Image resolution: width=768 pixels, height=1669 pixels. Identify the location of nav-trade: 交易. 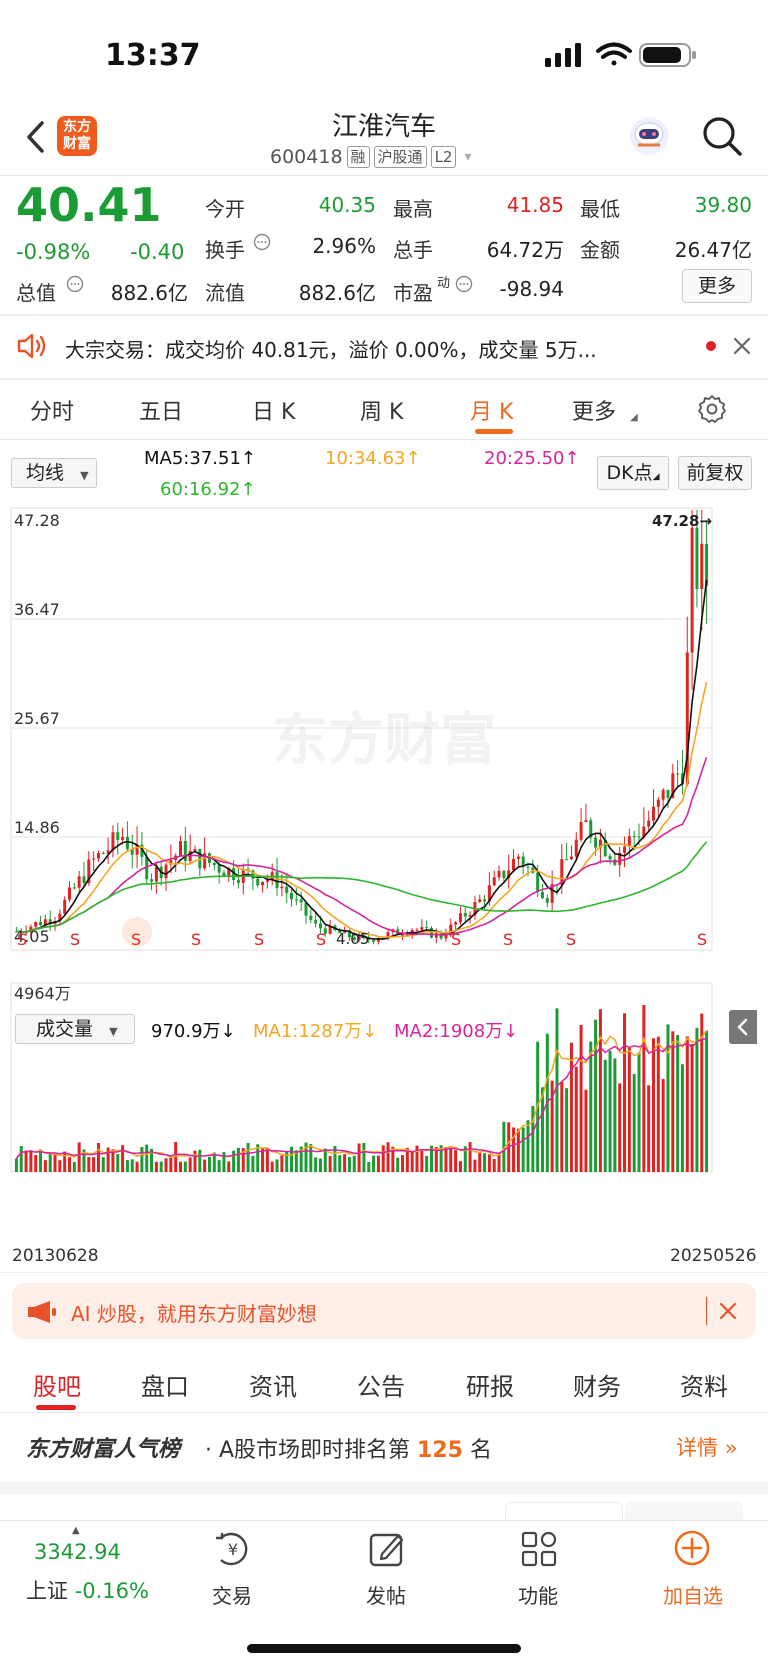
(232, 1594).